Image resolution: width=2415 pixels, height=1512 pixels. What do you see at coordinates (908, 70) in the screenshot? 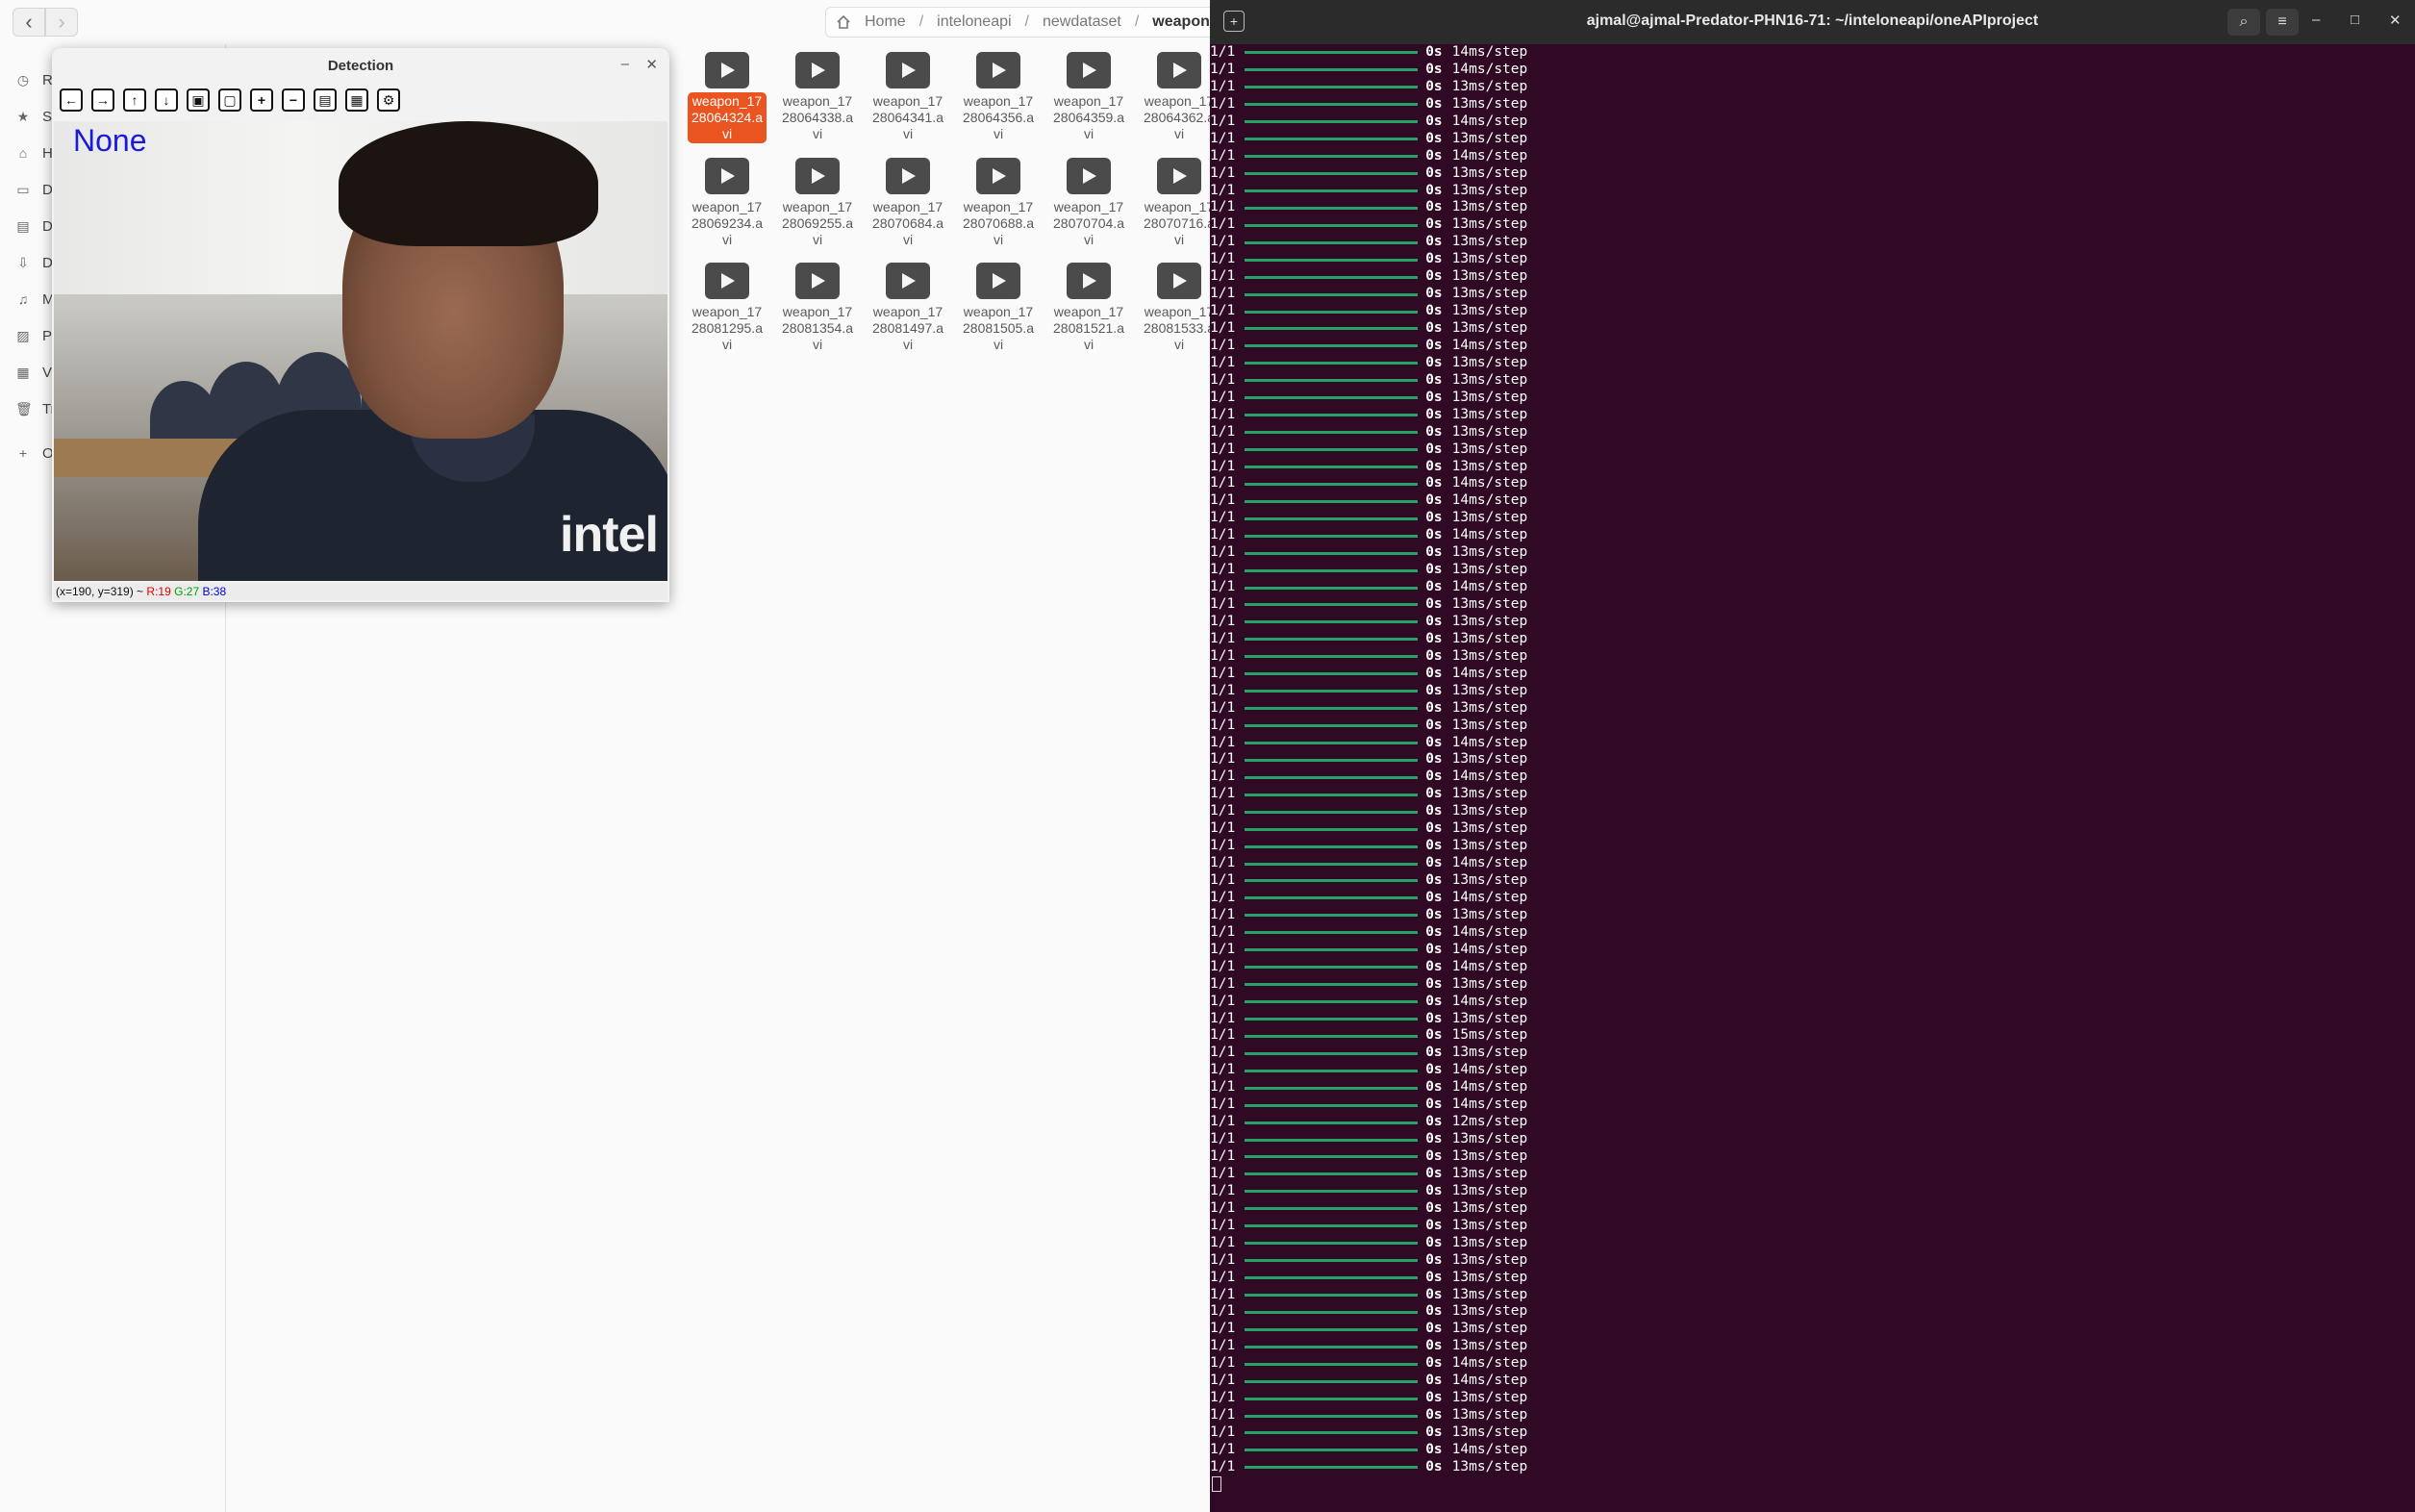
I see `play-icon` at bounding box center [908, 70].